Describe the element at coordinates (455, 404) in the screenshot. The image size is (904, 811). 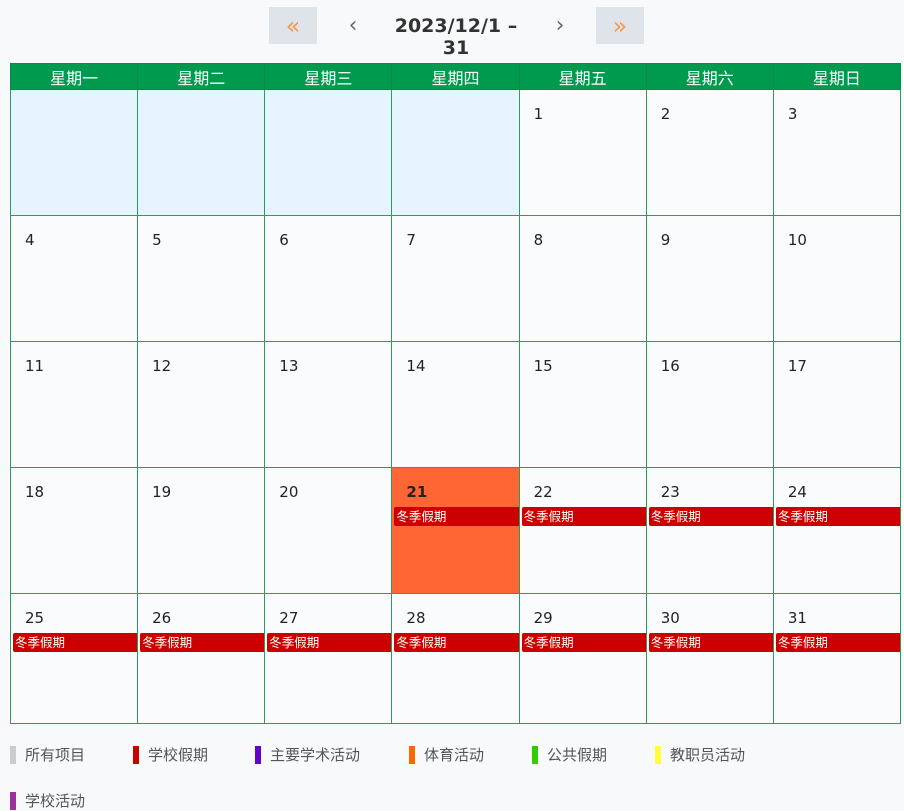
I see `day-cell: 14` at that location.